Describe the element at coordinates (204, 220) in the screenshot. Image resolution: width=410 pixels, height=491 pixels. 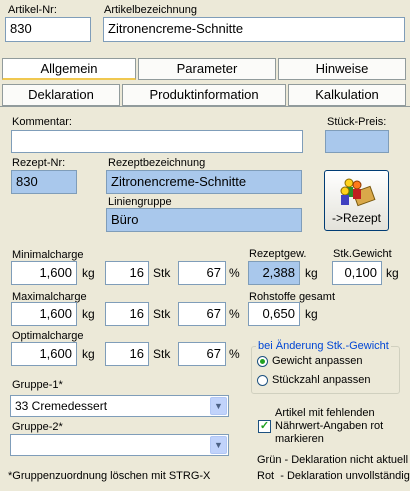
I see `liniengruppe-input: Büro` at that location.